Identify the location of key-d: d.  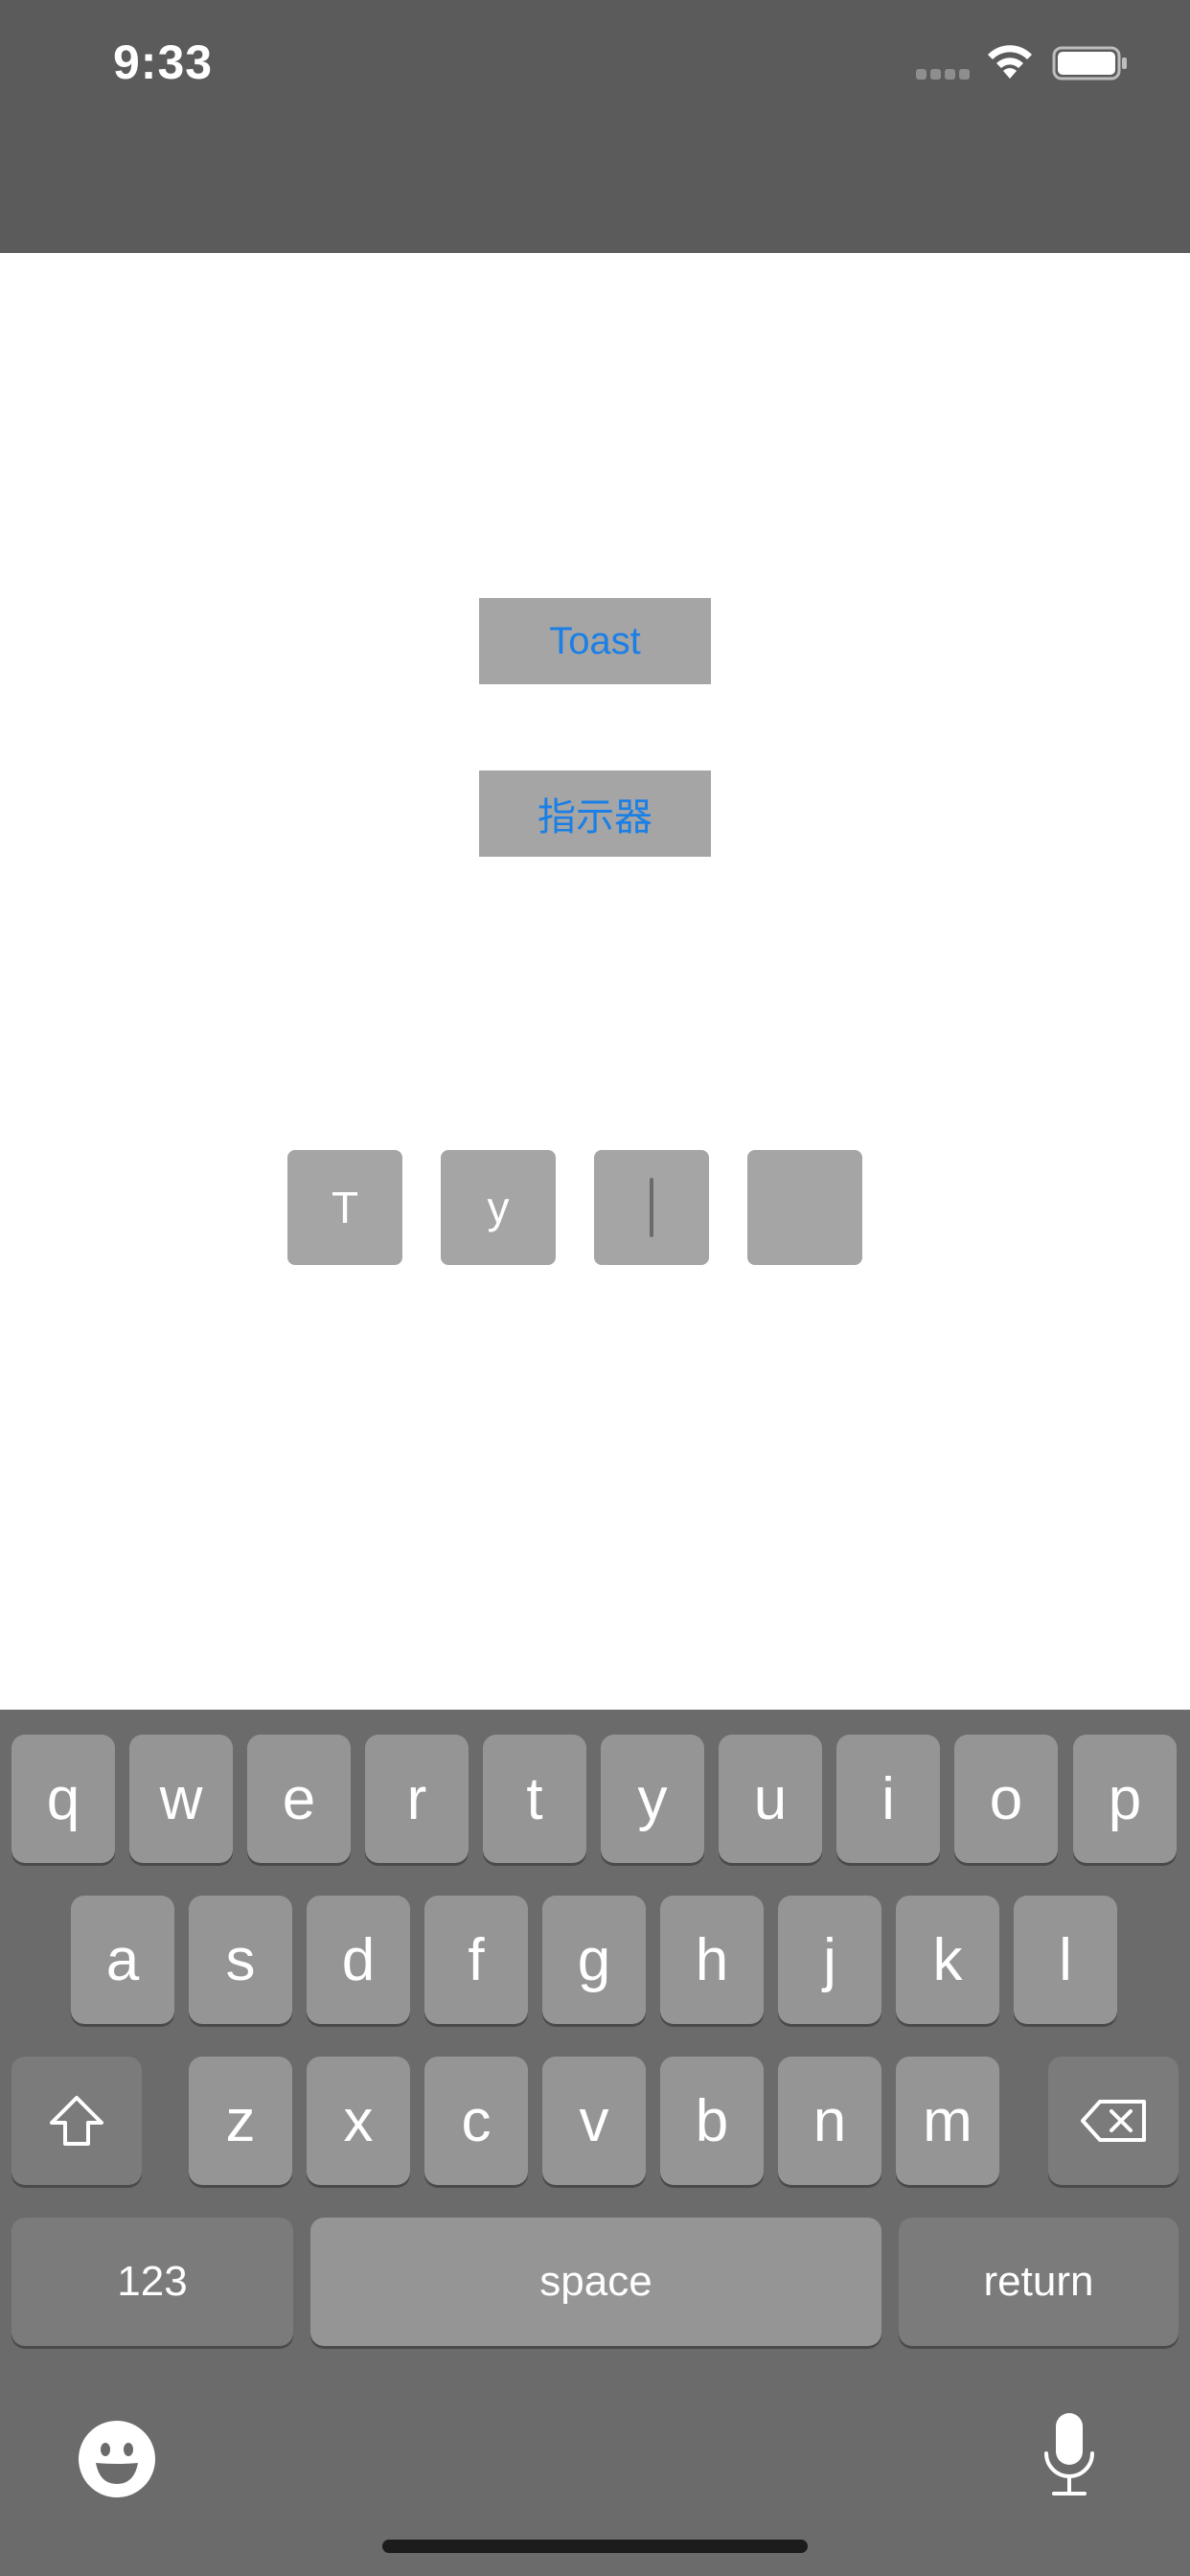
(358, 1960).